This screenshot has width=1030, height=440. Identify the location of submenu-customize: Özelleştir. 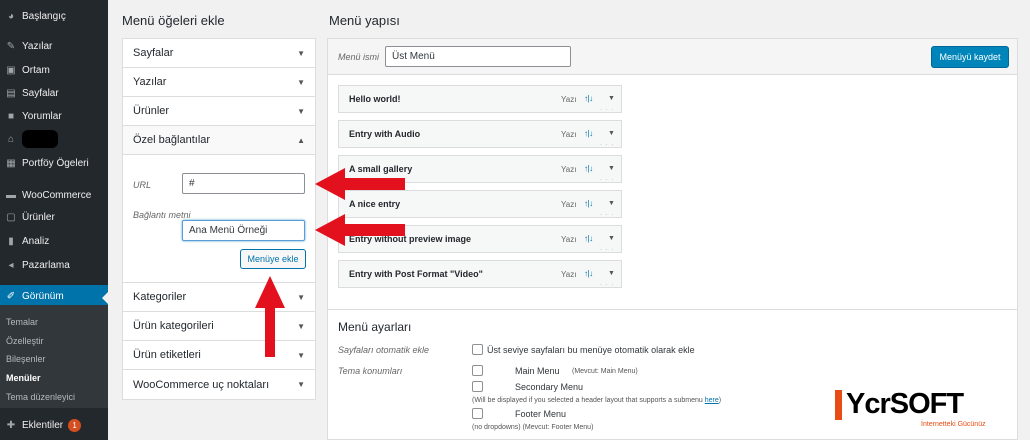
(54, 341).